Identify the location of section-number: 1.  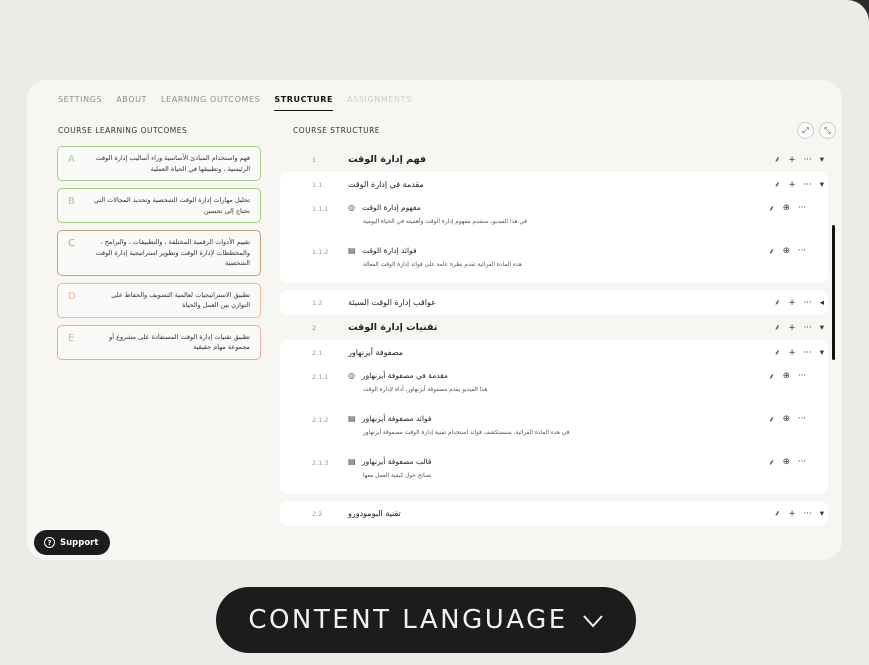
(314, 159).